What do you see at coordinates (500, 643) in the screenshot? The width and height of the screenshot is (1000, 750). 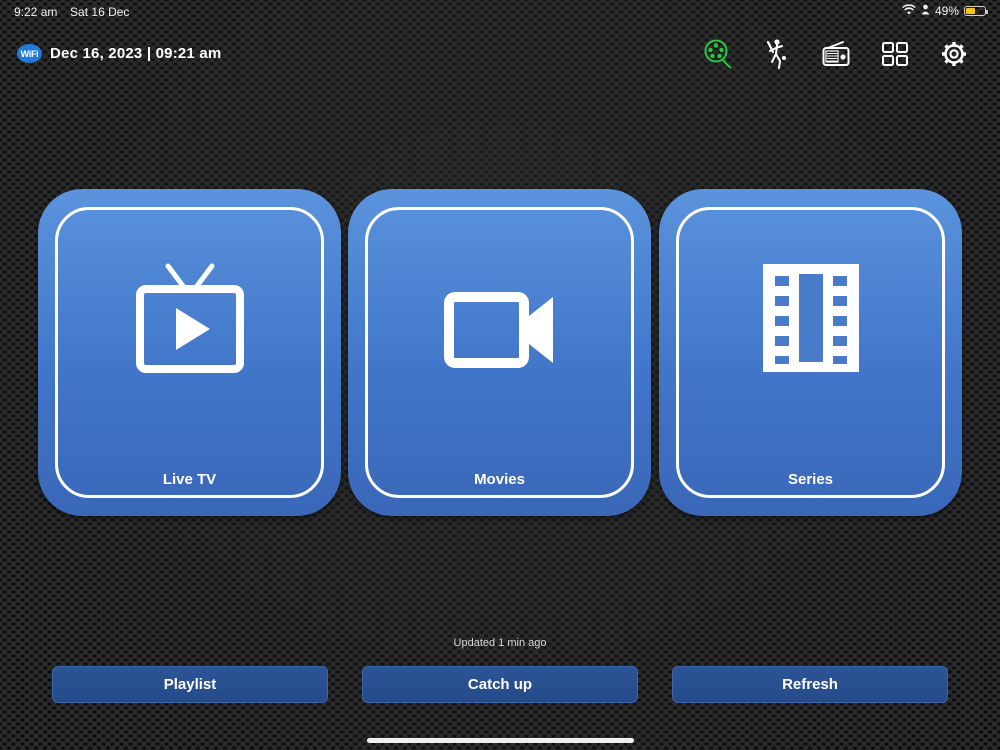 I see `last-updated-text: Updated 1 min ago` at bounding box center [500, 643].